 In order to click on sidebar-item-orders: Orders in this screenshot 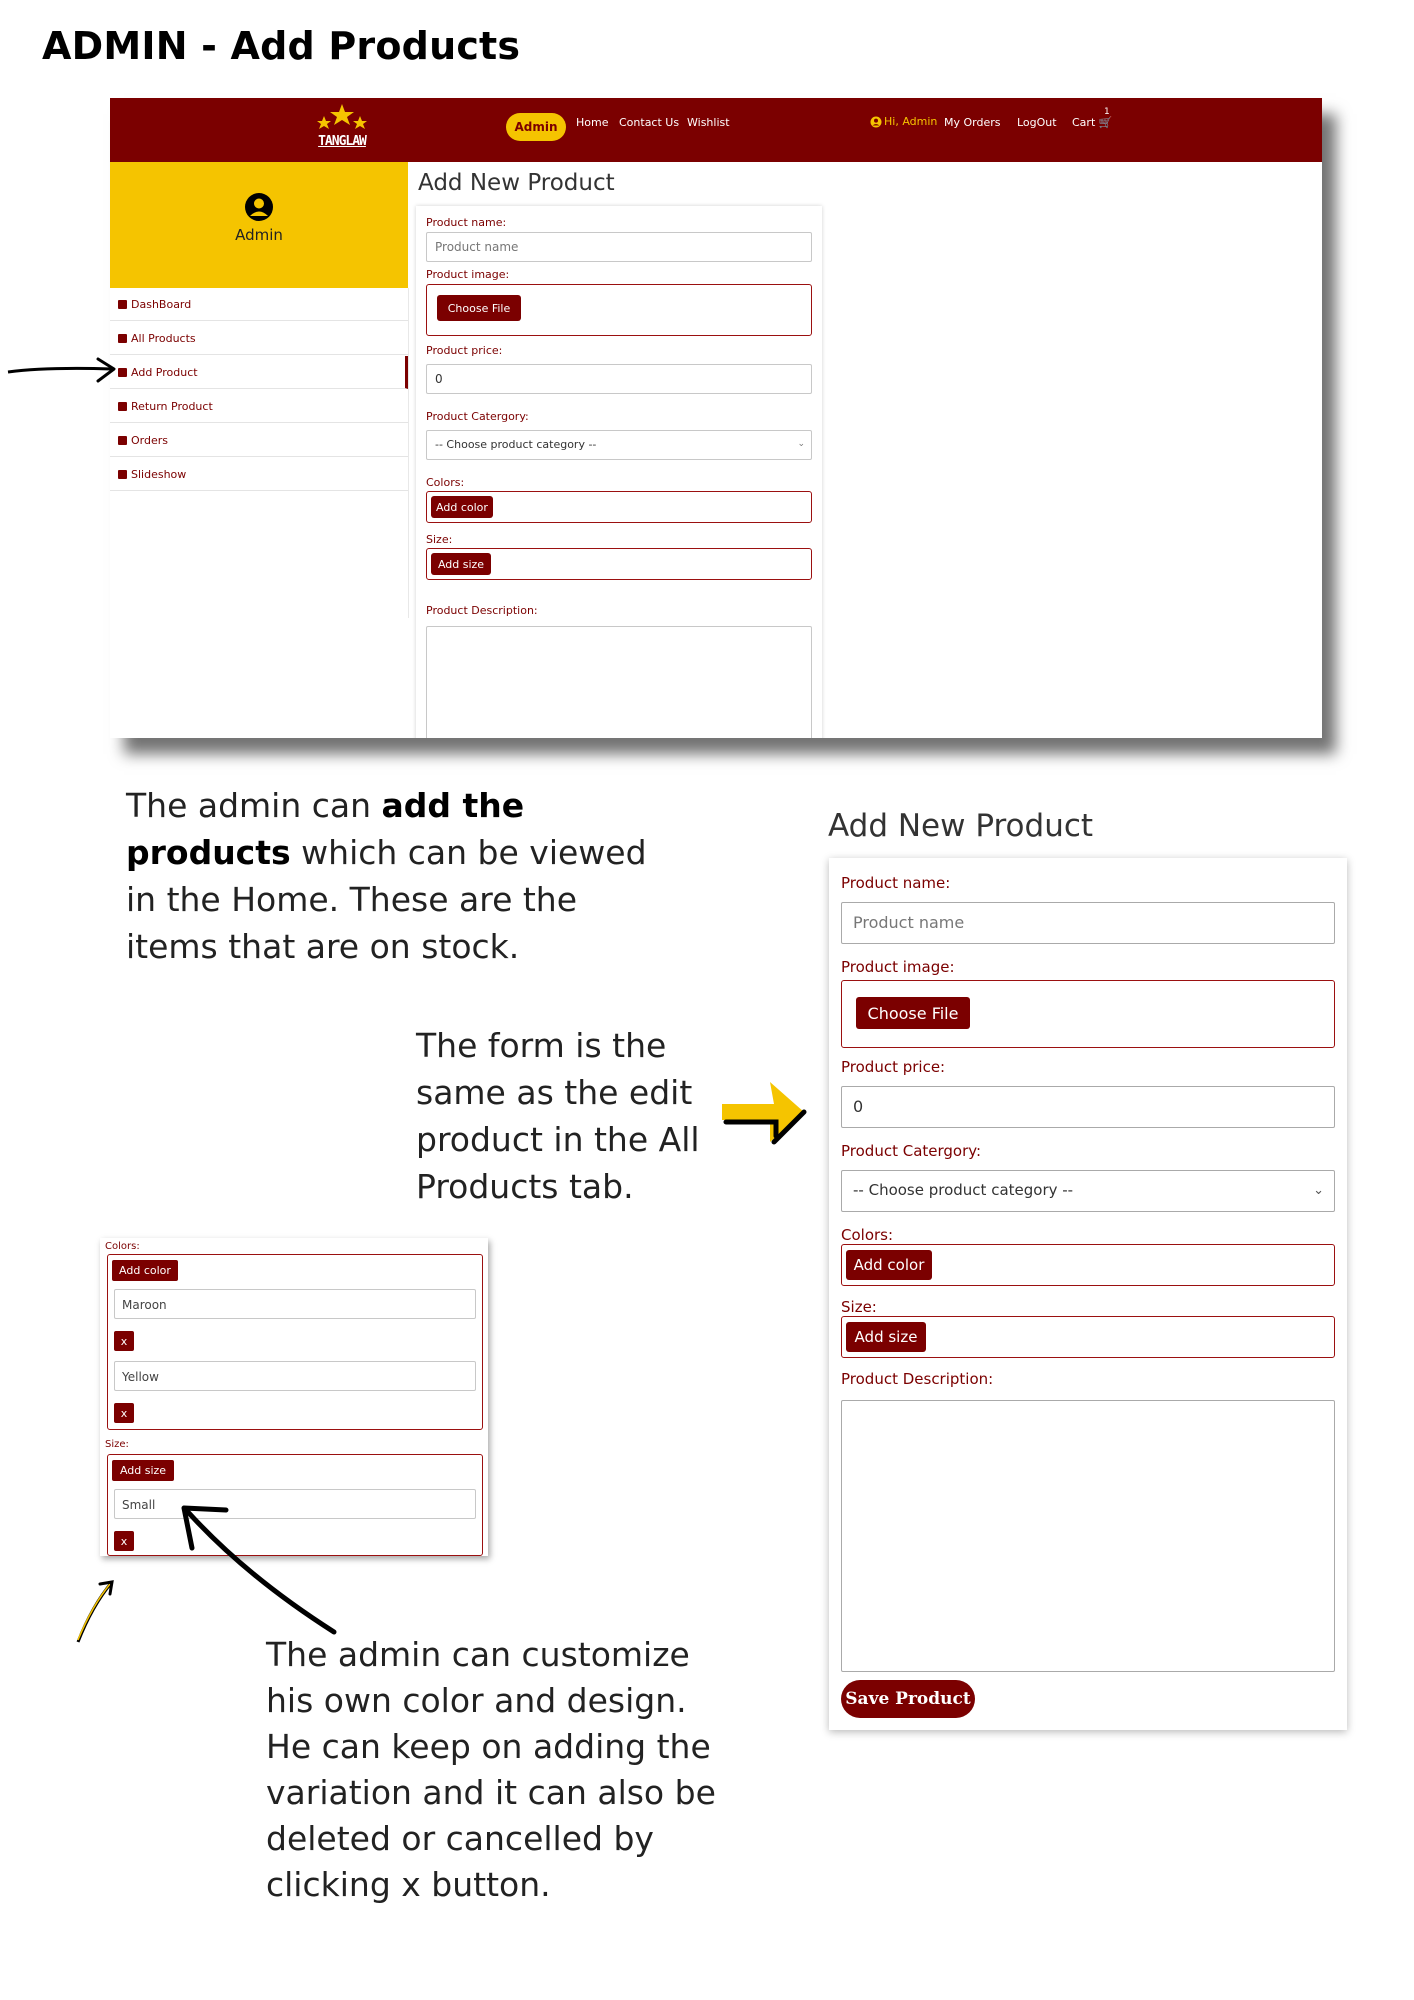, I will do `click(259, 440)`.